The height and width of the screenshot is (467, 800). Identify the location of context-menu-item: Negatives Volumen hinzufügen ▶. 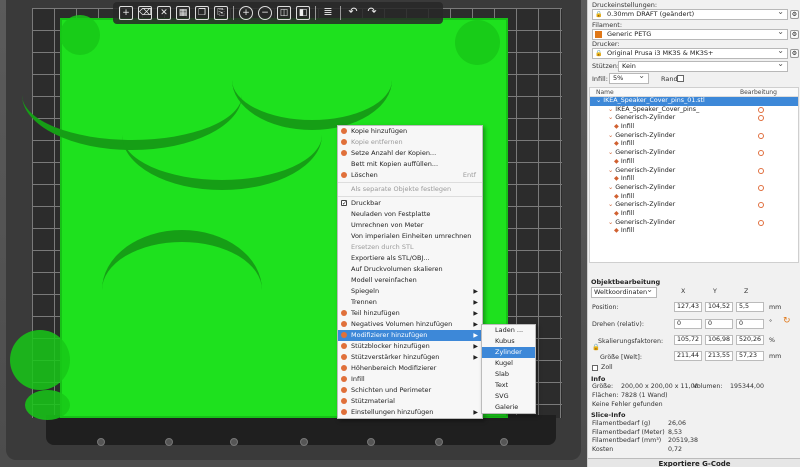
(410, 324).